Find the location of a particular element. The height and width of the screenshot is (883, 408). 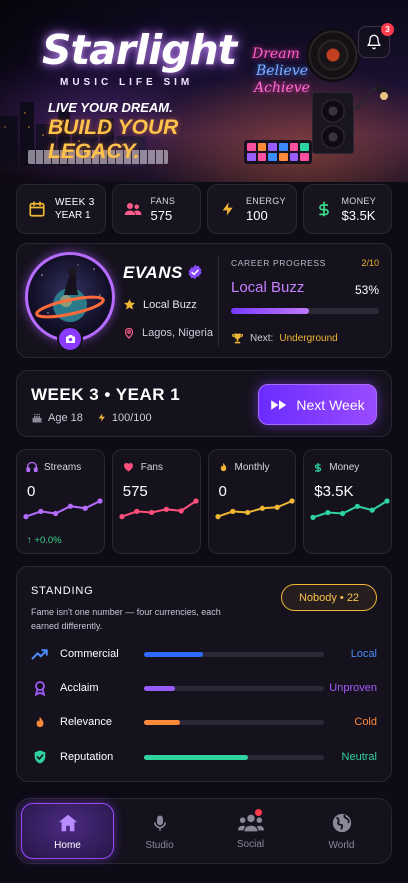

verified-badge-icon is located at coordinates (195, 272).